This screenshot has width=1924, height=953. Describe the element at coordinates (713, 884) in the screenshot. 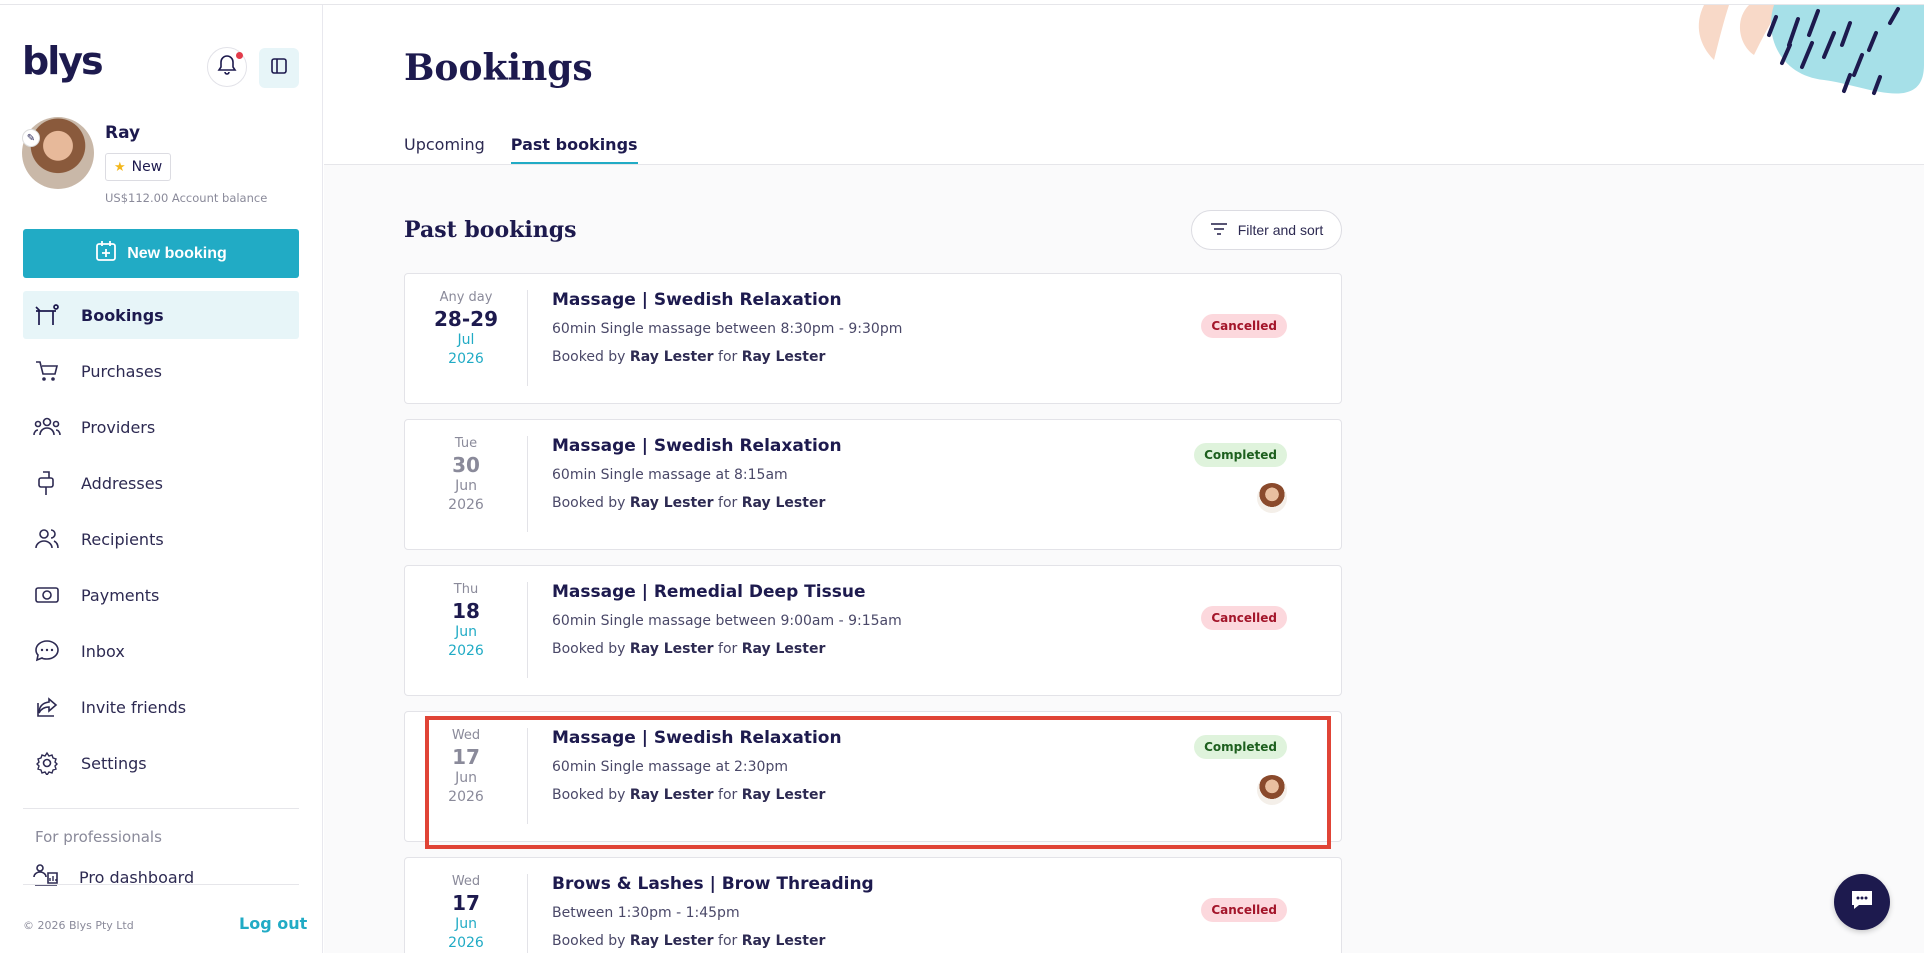

I see `booking-title: Brows & Lashes | Brow Threading` at that location.